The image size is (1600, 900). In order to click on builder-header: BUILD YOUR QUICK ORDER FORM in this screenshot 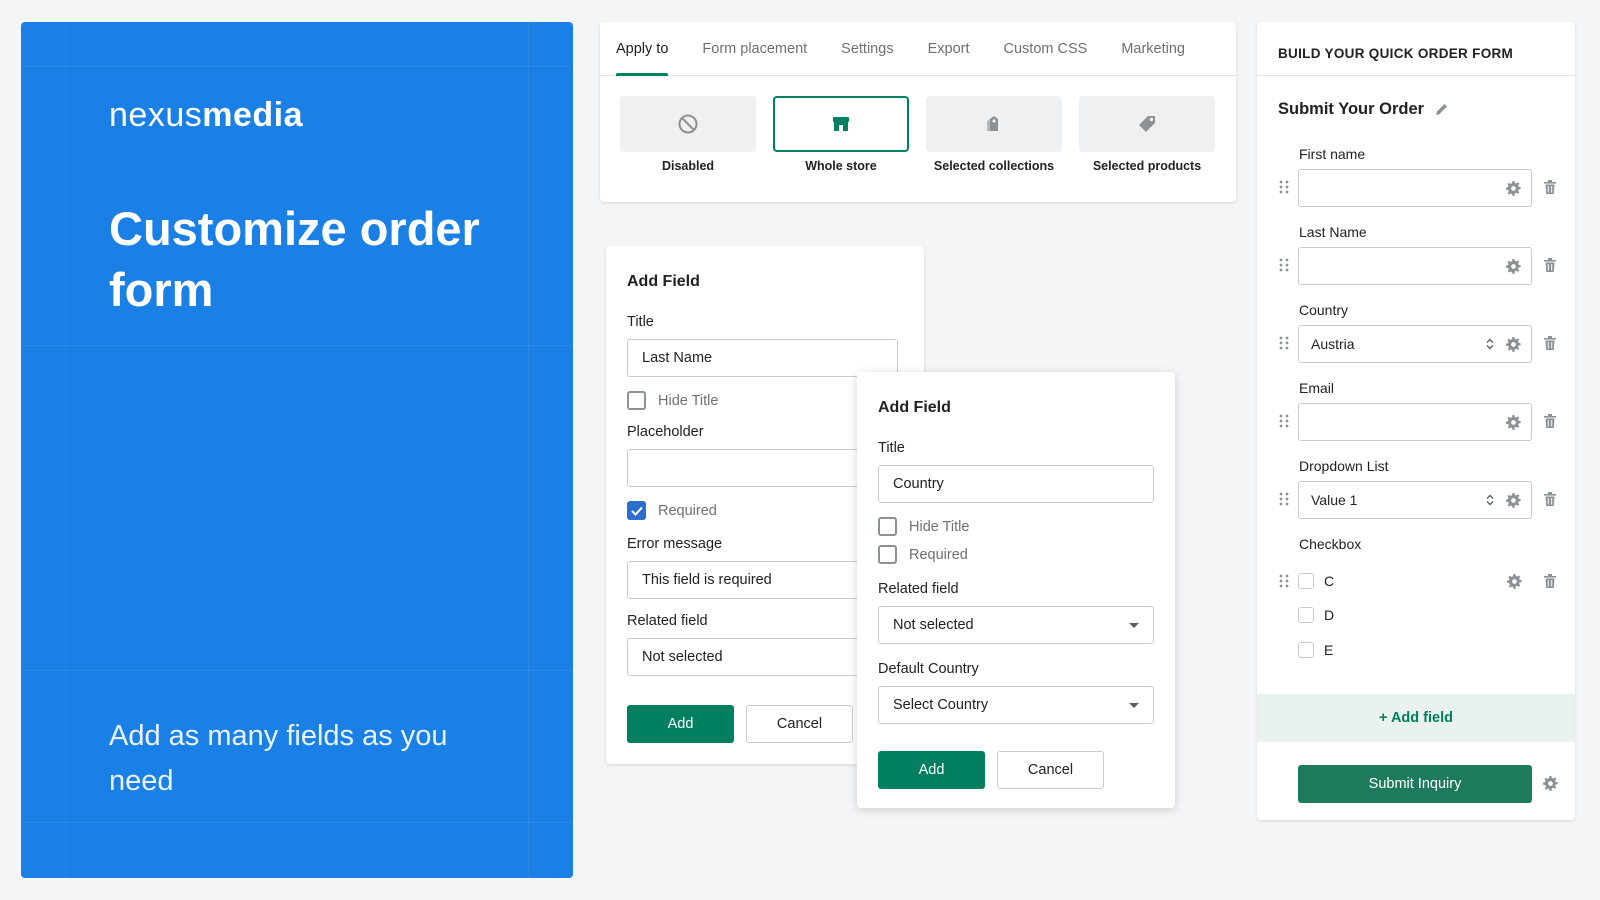, I will do `click(1416, 49)`.